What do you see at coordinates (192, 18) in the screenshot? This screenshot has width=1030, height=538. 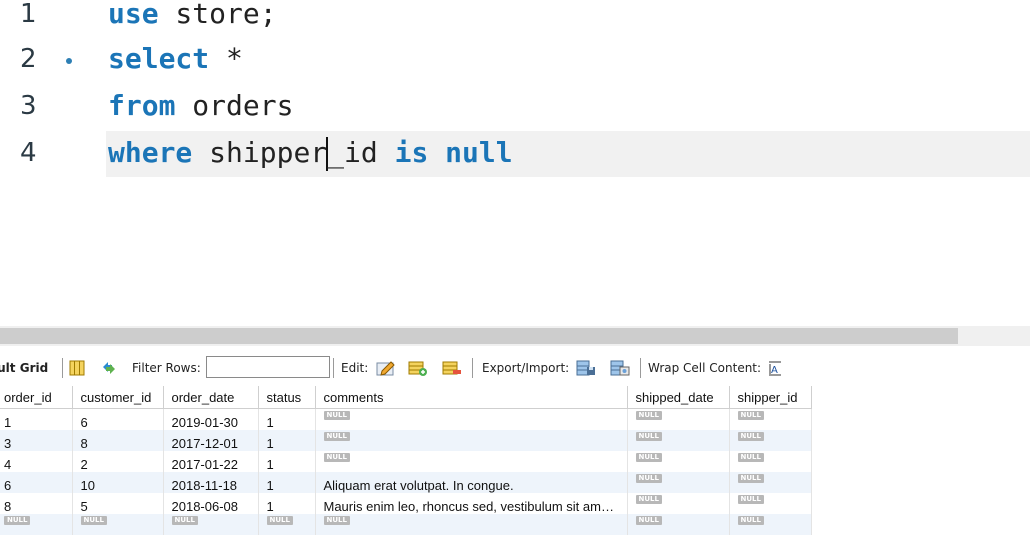 I see `code-text: use store;` at bounding box center [192, 18].